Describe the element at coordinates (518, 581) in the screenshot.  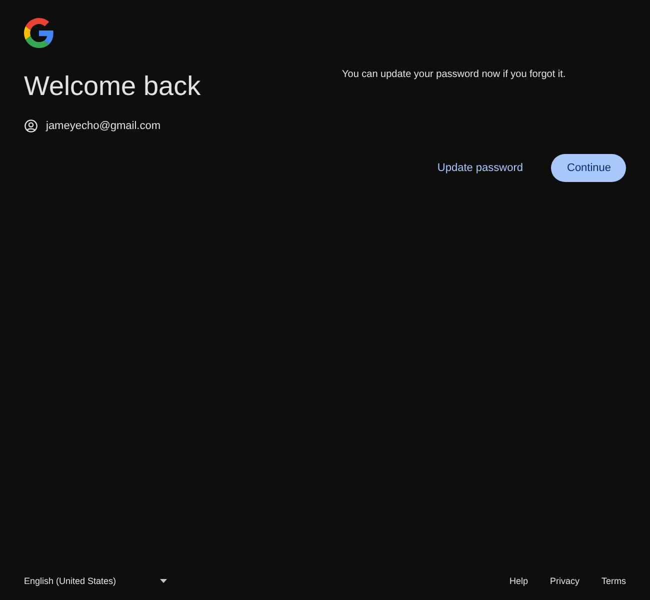
I see `footer-link: Help` at that location.